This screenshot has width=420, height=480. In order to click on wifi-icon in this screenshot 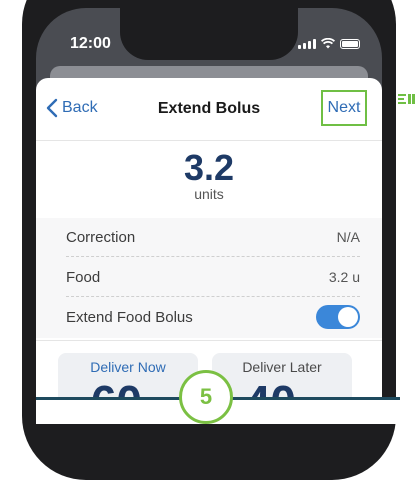, I will do `click(328, 43)`.